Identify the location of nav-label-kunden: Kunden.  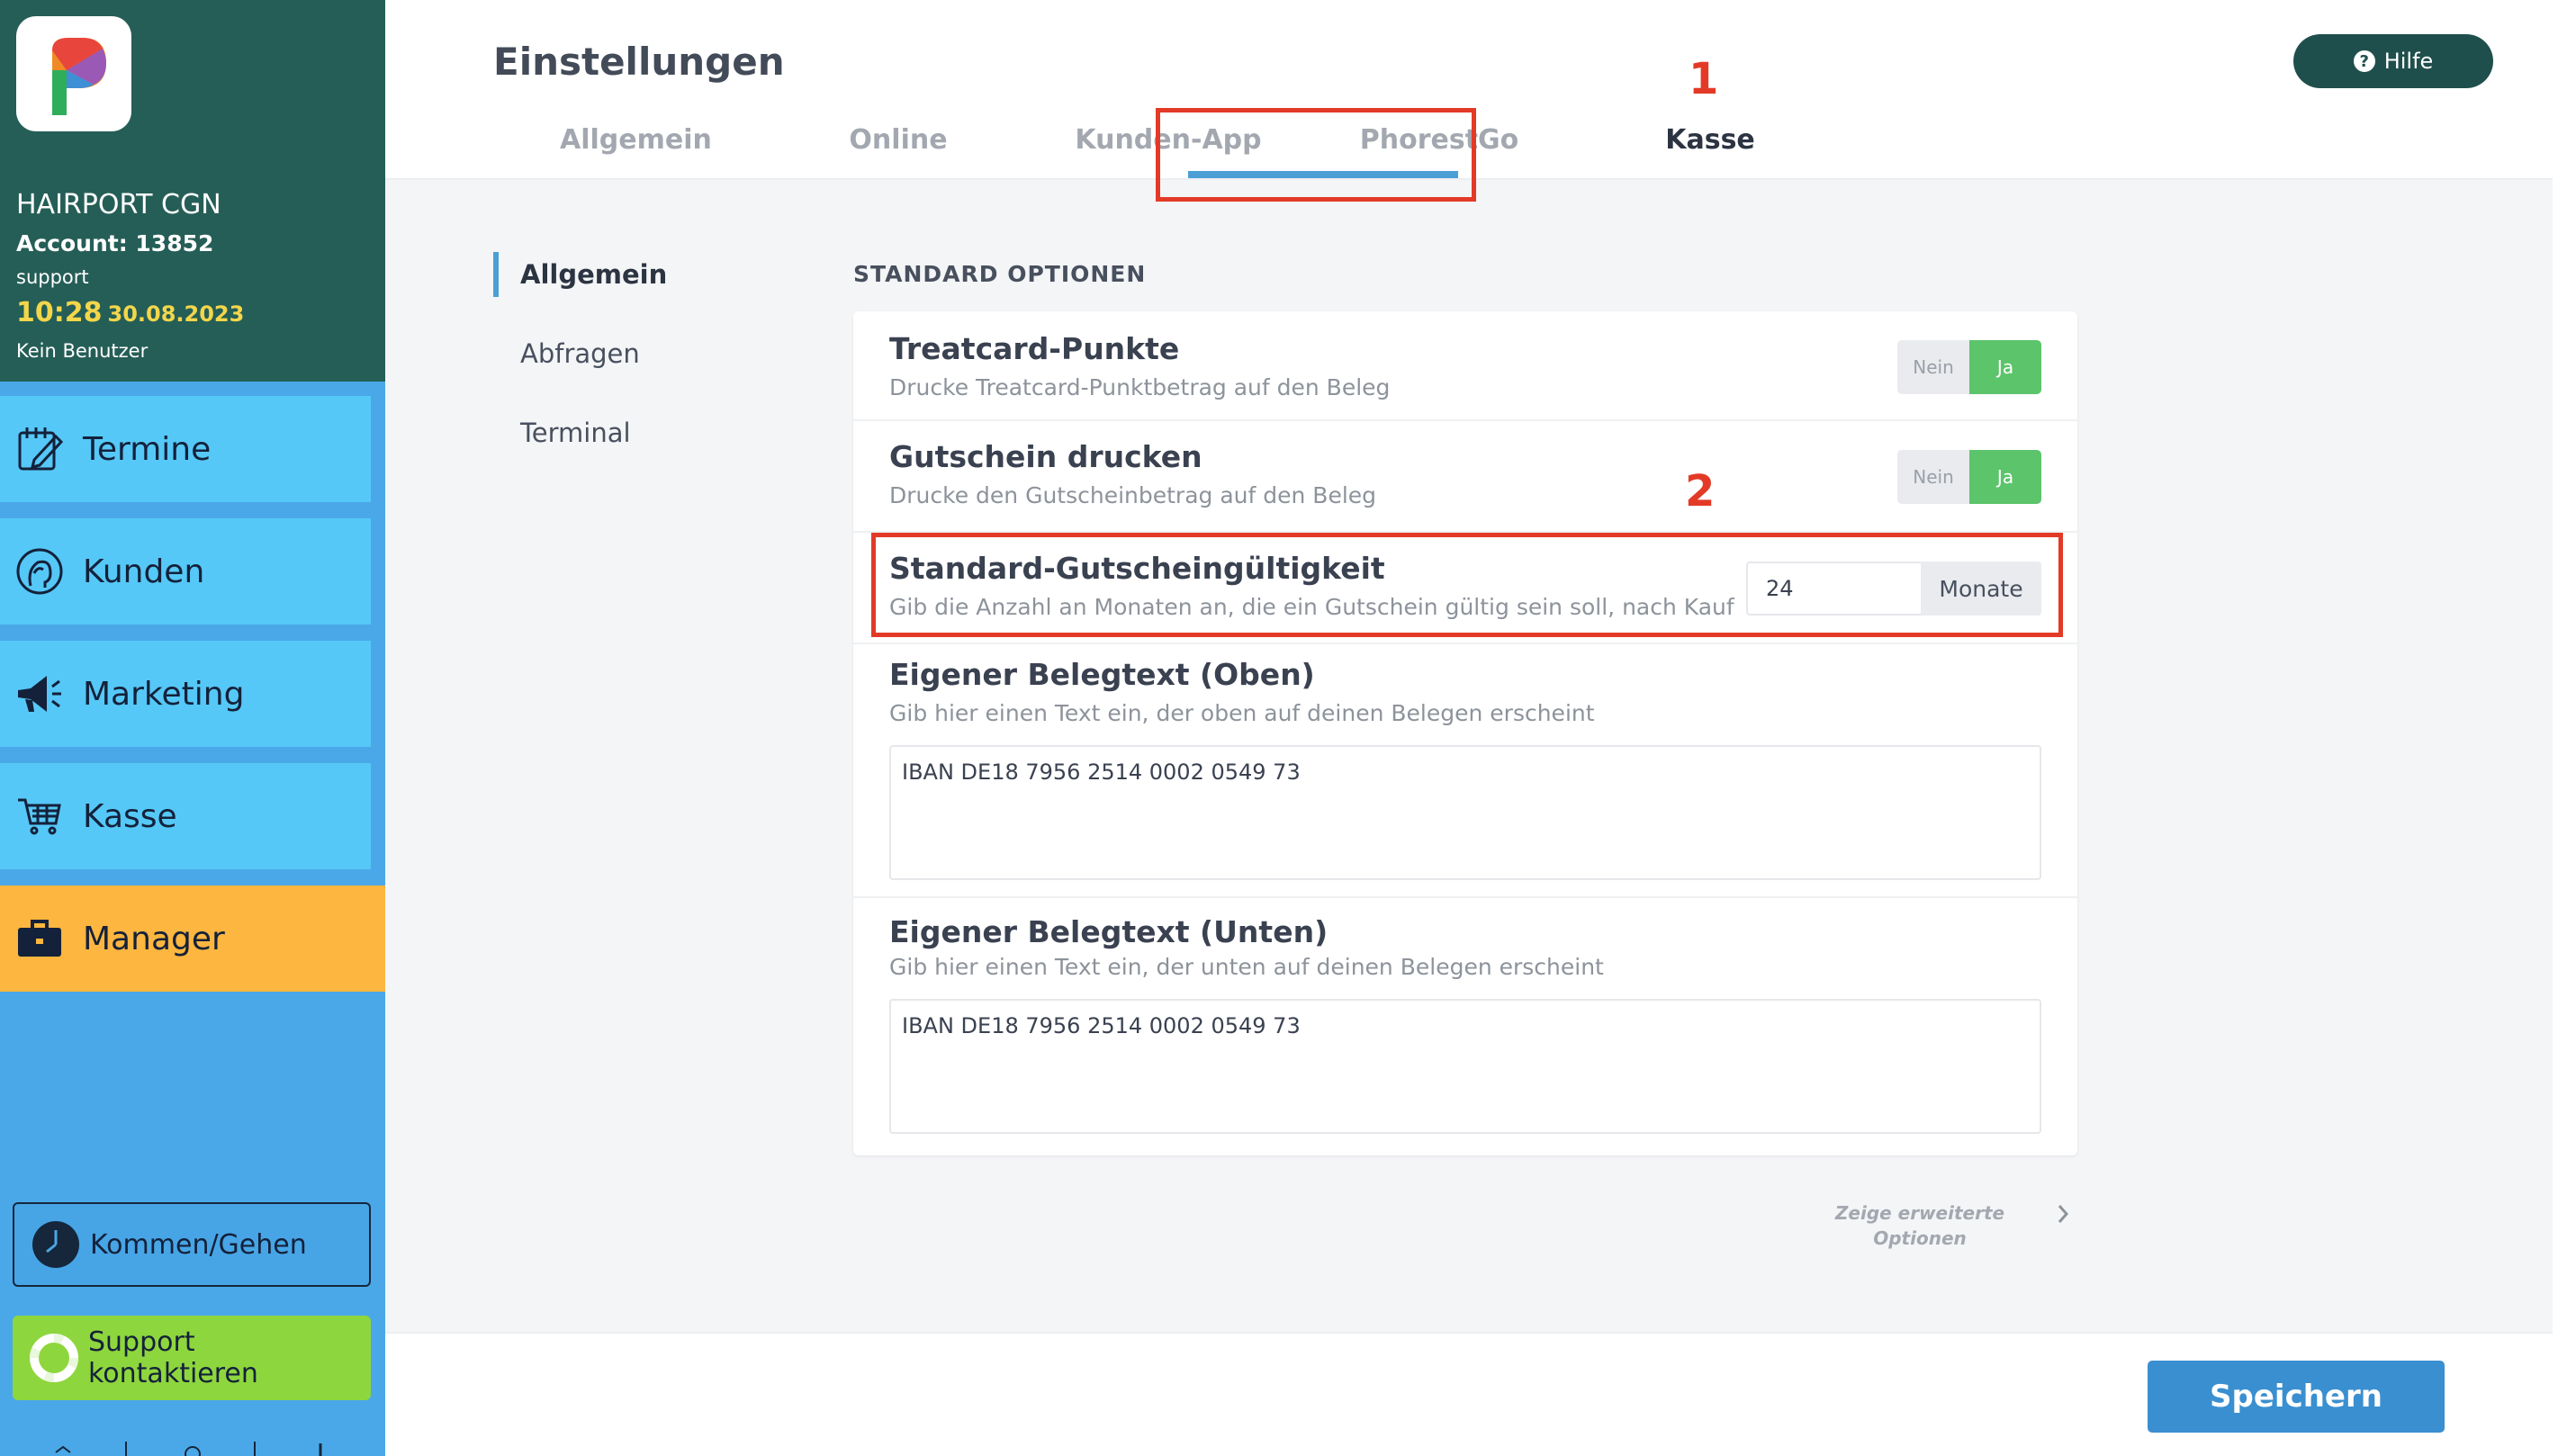
(144, 571).